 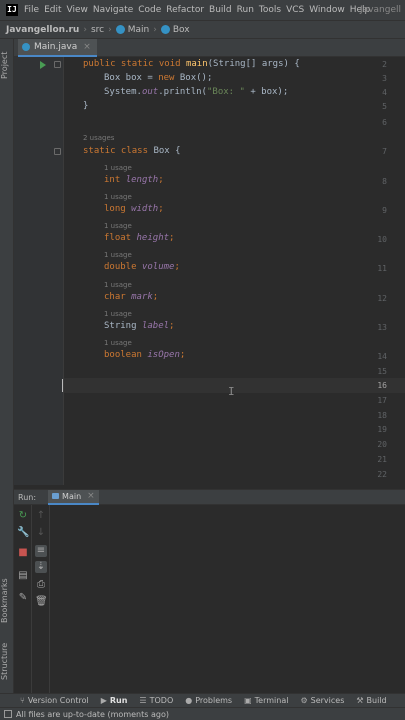 I want to click on intellij-logo-icon: IJ, so click(x=12, y=10).